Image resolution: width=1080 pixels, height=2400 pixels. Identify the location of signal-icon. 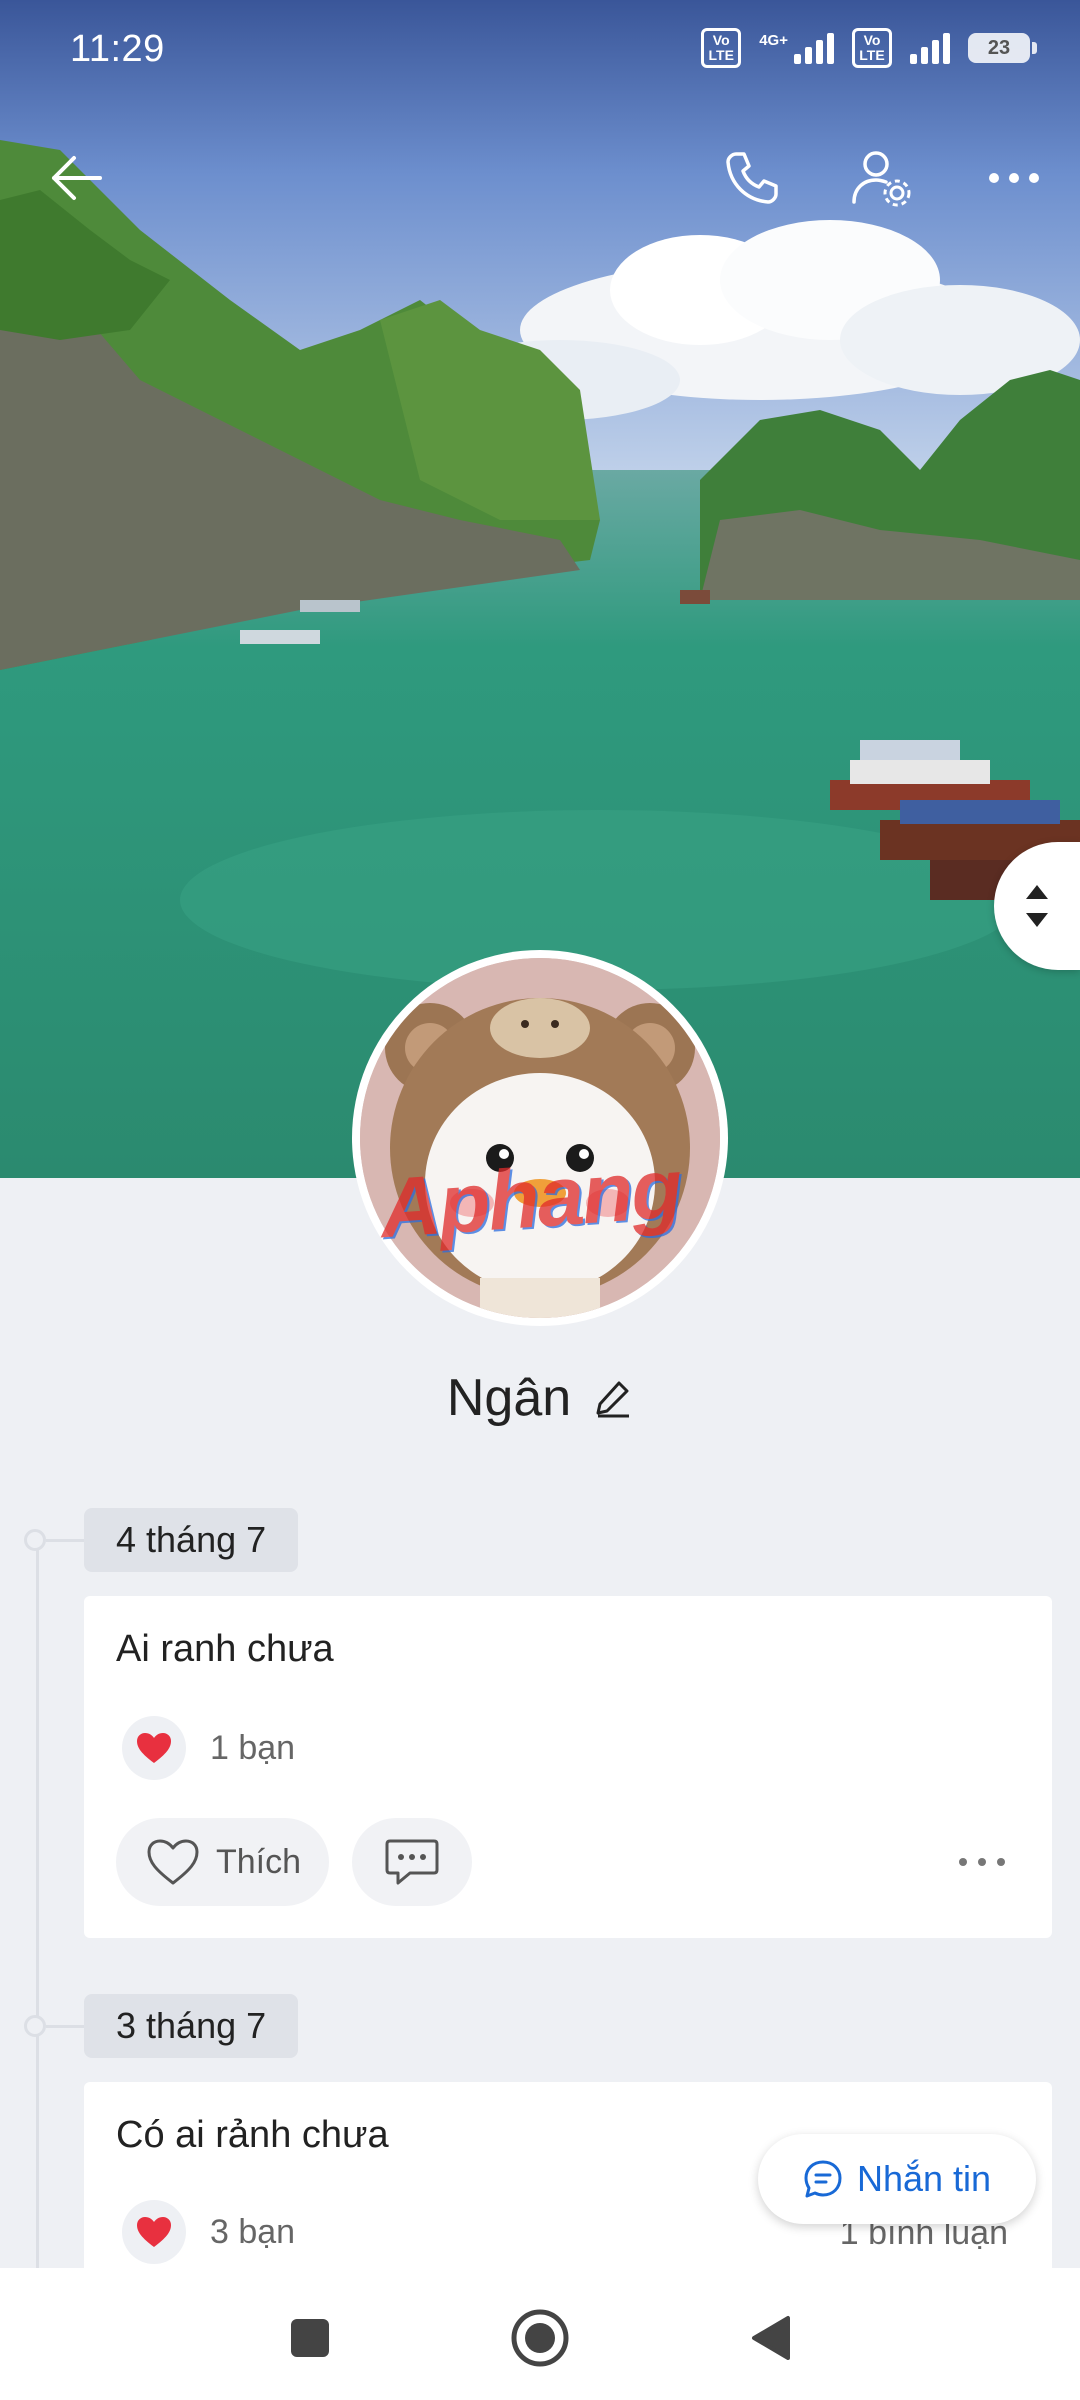
(814, 48).